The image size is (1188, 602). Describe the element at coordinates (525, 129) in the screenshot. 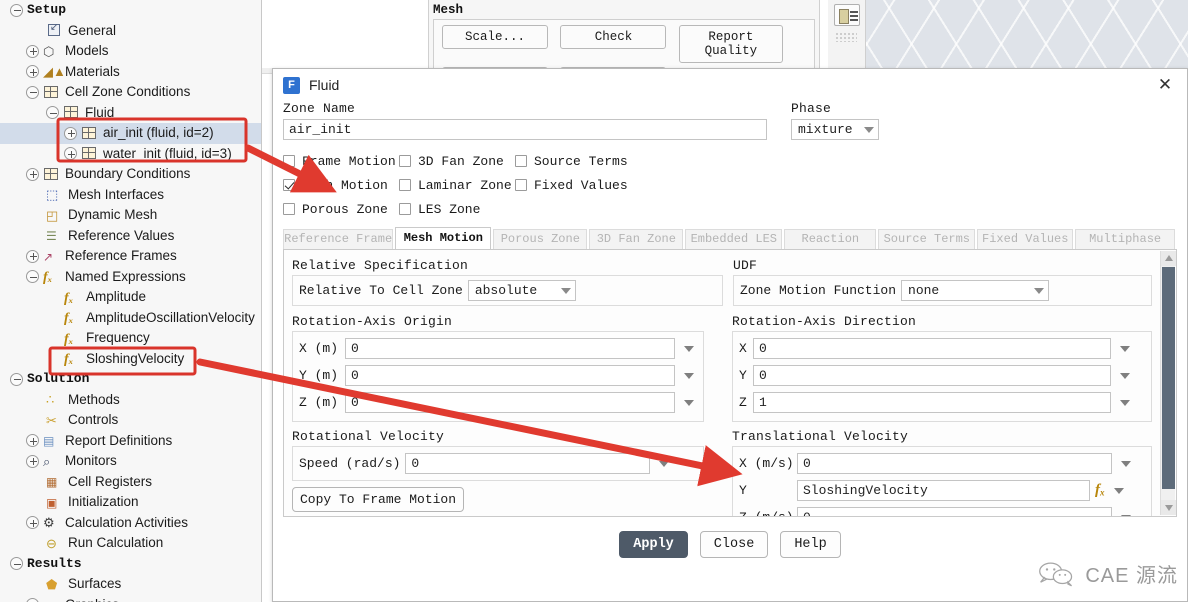

I see `zone-name-input: air_init` at that location.